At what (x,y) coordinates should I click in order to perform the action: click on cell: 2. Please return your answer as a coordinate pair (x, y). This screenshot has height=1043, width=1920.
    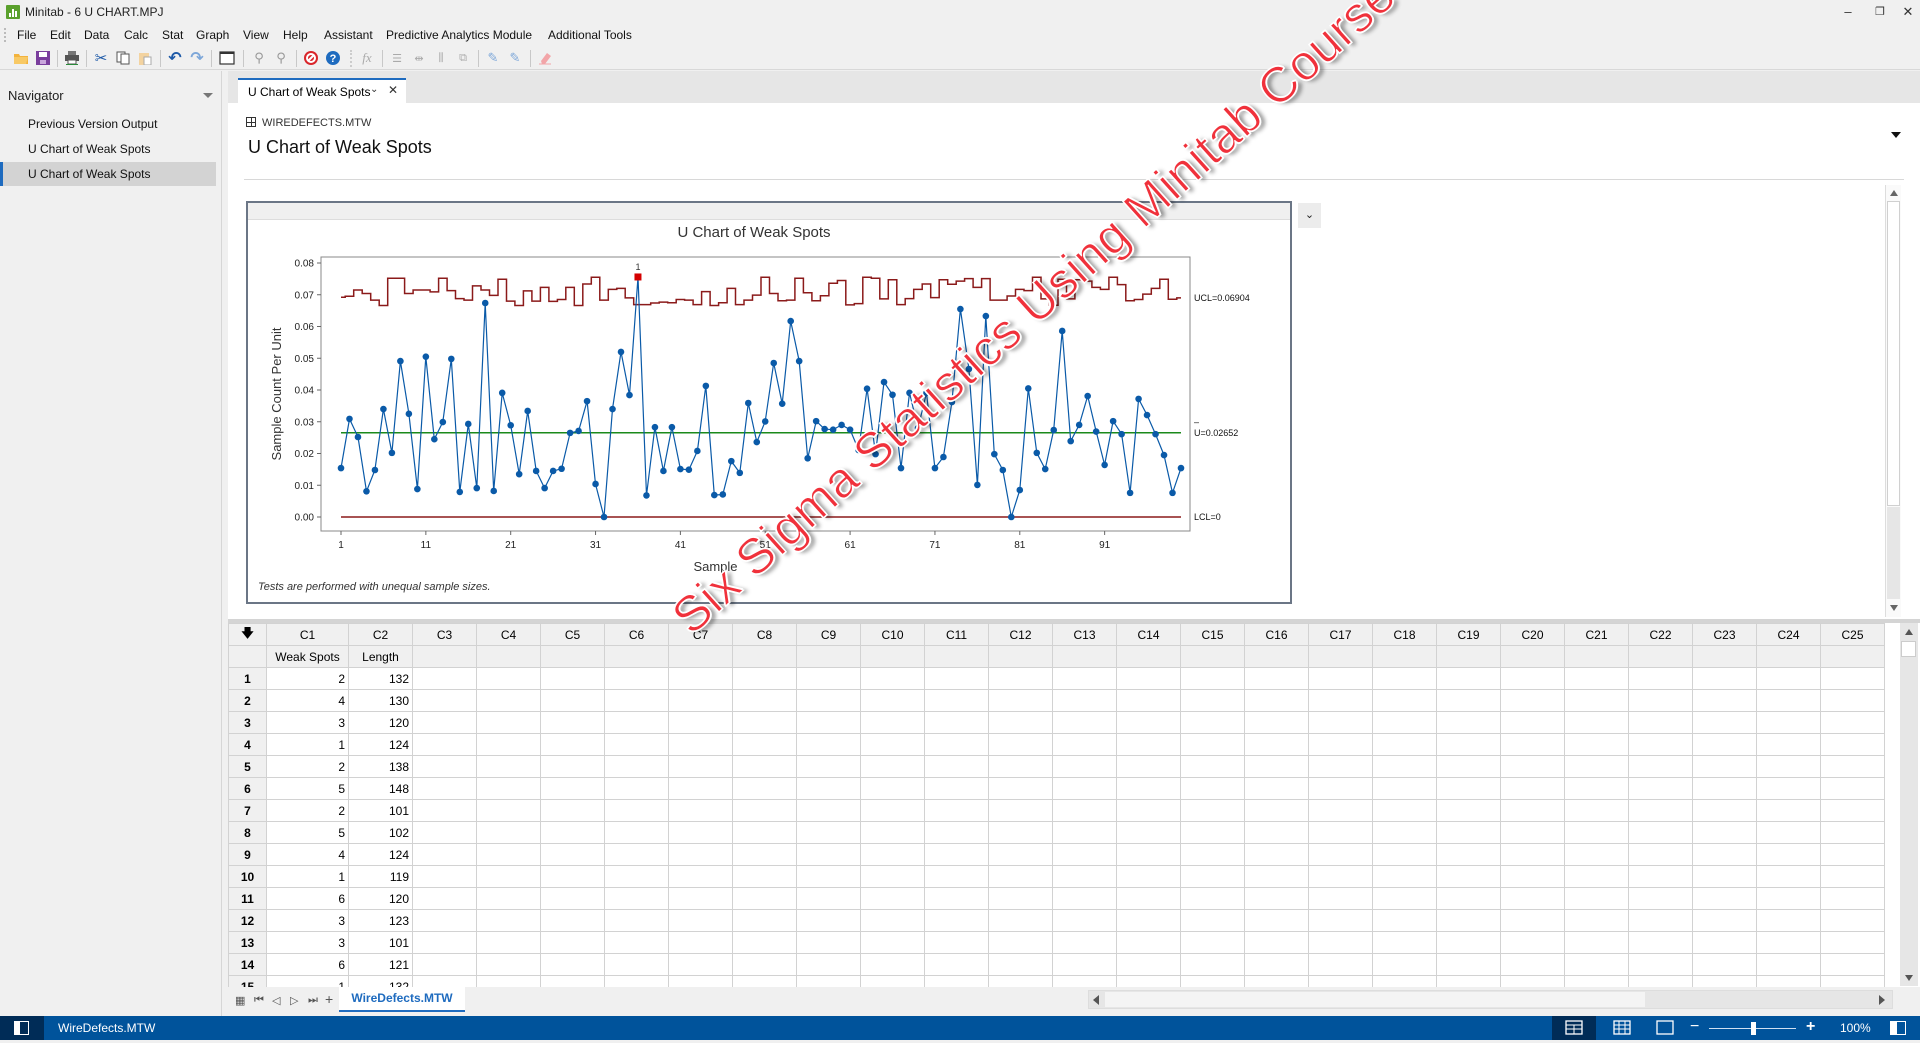
    Looking at the image, I should click on (307, 810).